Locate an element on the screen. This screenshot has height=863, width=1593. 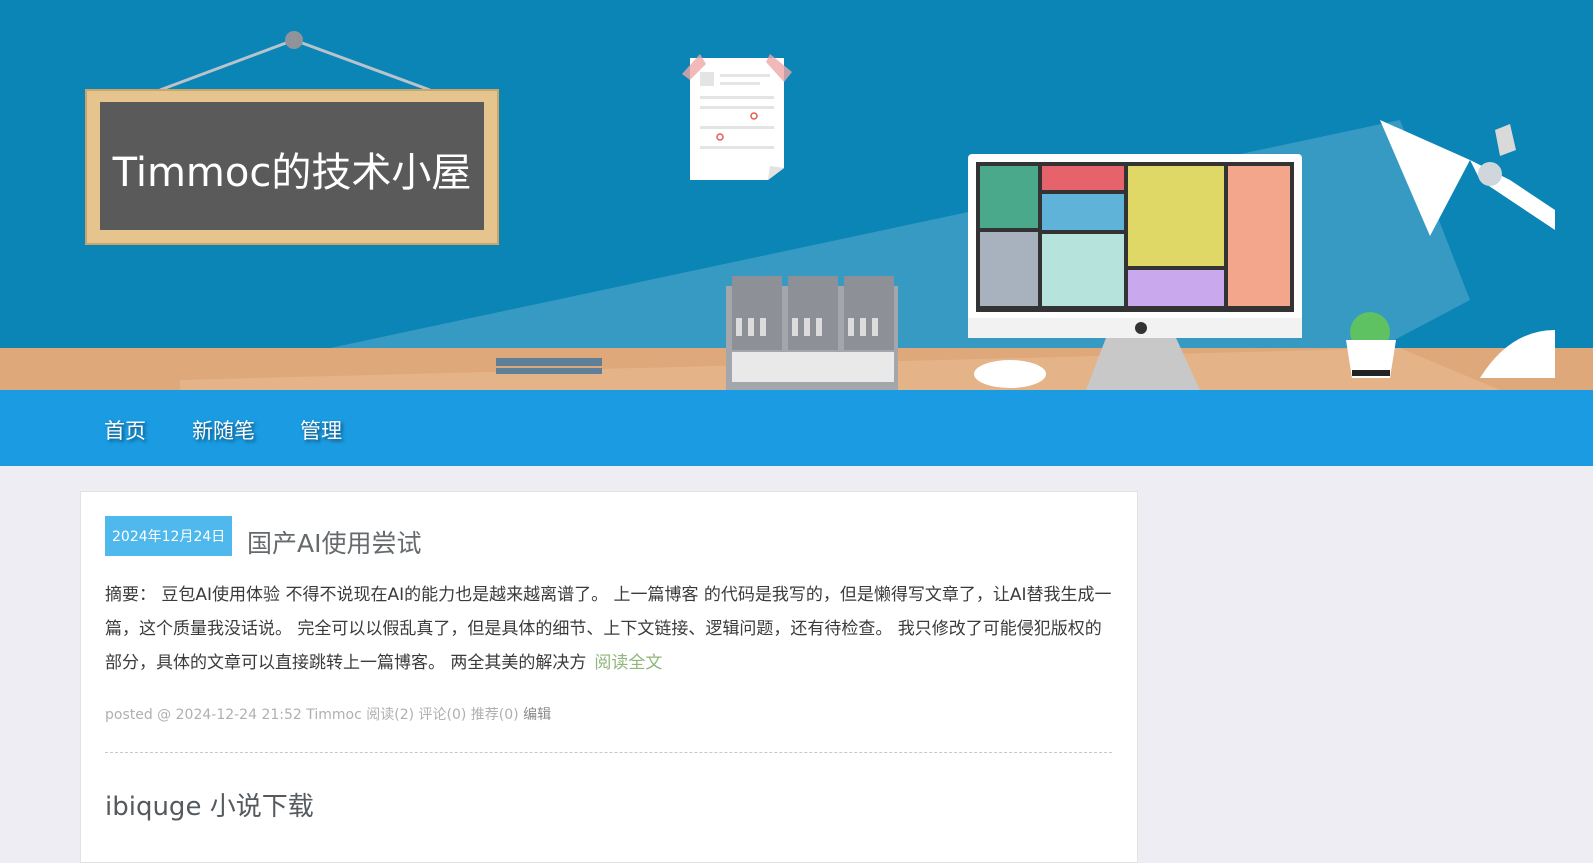
post-date-badge: 2024年12月24日 is located at coordinates (169, 536).